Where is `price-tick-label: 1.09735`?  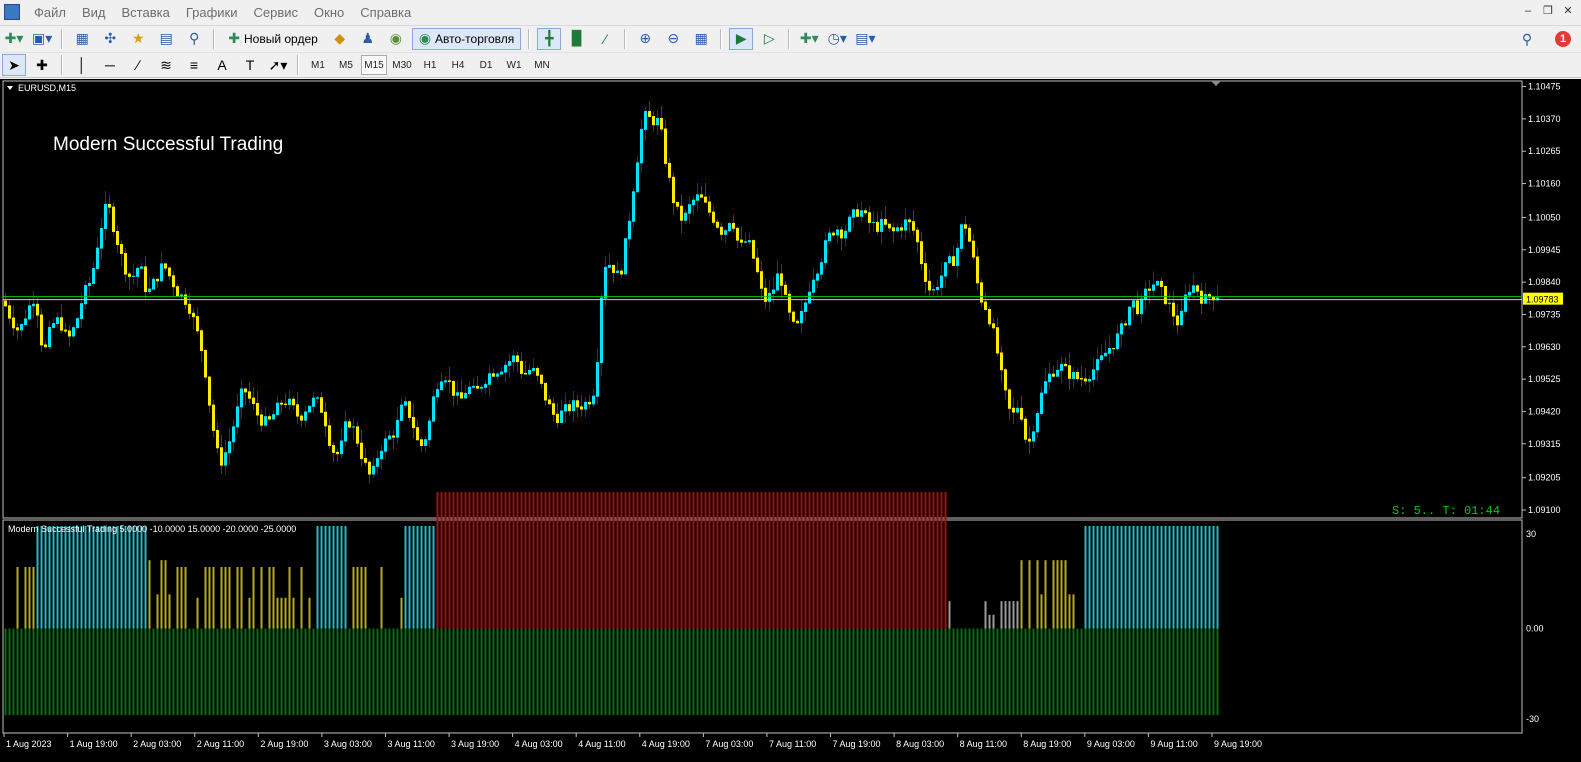
price-tick-label: 1.09735 is located at coordinates (1544, 314).